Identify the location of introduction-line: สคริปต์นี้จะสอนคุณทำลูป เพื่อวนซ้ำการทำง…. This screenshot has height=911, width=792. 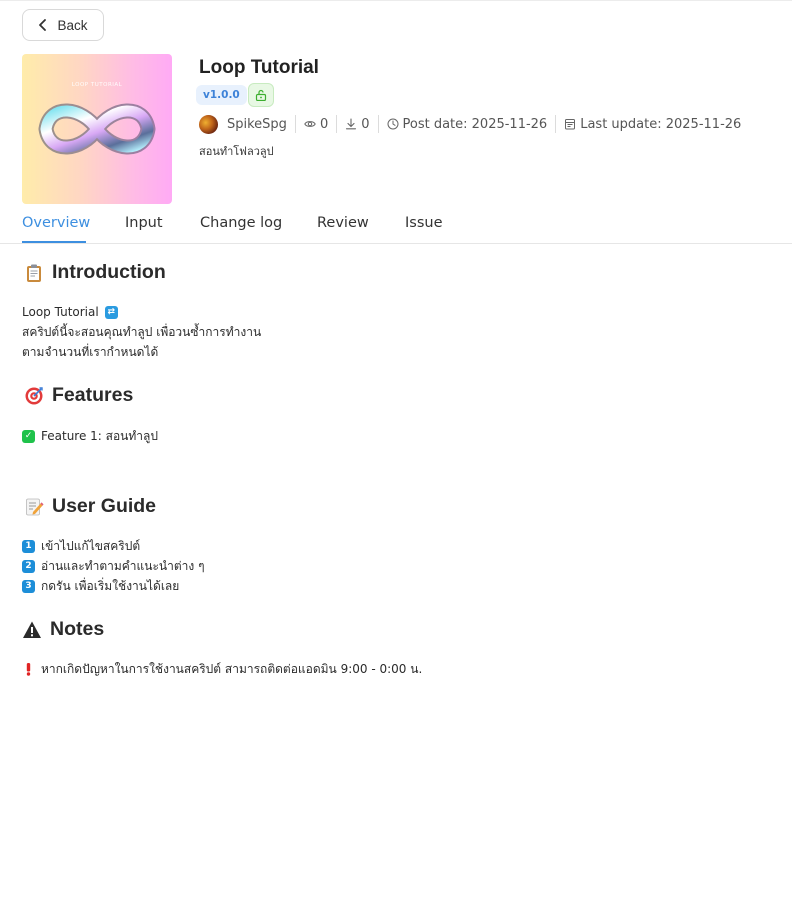
(142, 332).